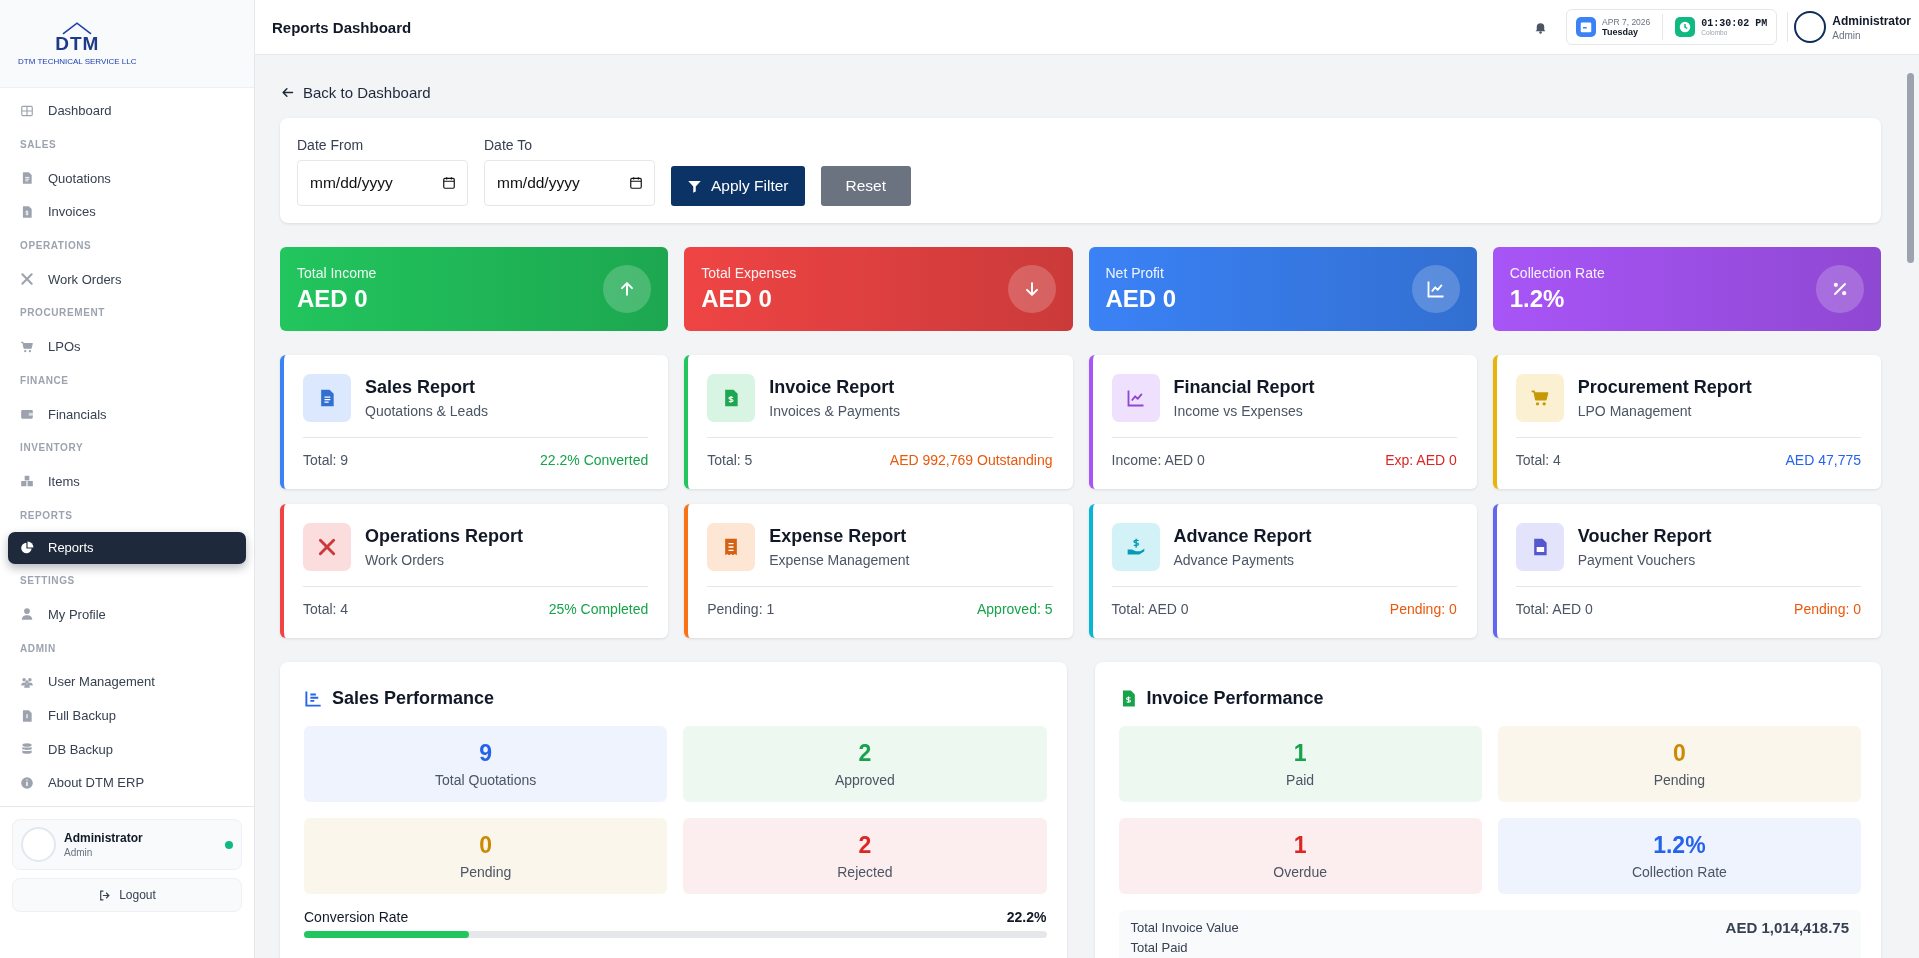 This screenshot has height=958, width=1919. What do you see at coordinates (1244, 387) in the screenshot?
I see `report-title: Financial Report` at bounding box center [1244, 387].